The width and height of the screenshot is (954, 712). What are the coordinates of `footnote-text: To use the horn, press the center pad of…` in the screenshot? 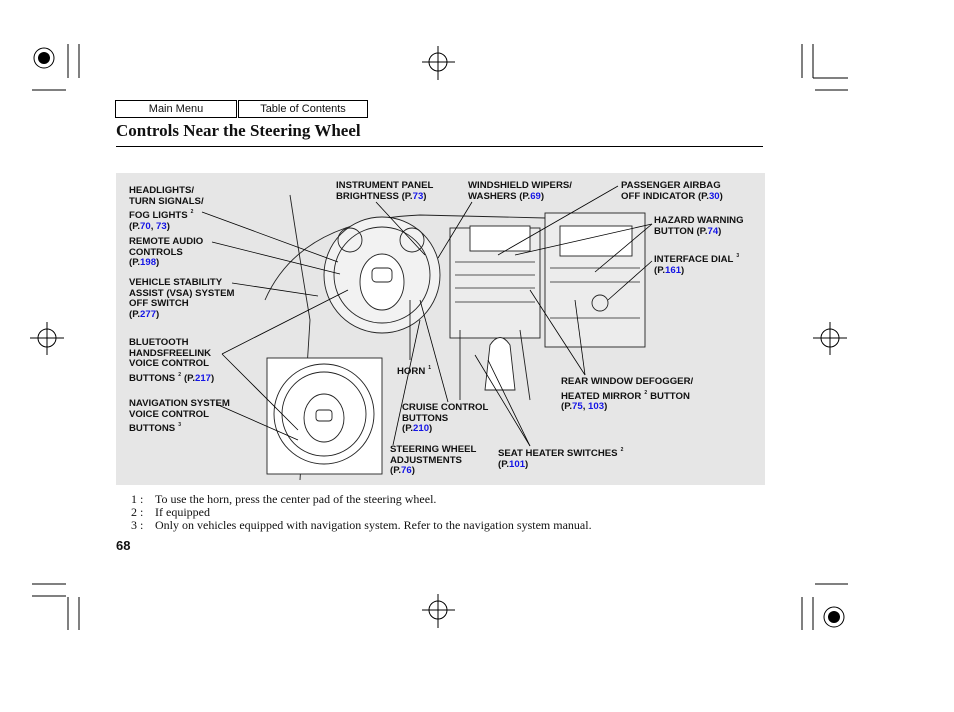 It's located at (296, 499).